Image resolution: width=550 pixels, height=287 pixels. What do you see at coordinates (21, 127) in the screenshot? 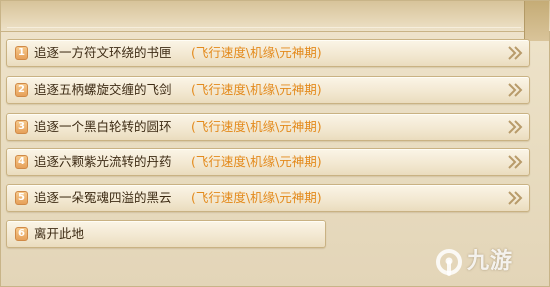
I see `option-number-badge: 3` at bounding box center [21, 127].